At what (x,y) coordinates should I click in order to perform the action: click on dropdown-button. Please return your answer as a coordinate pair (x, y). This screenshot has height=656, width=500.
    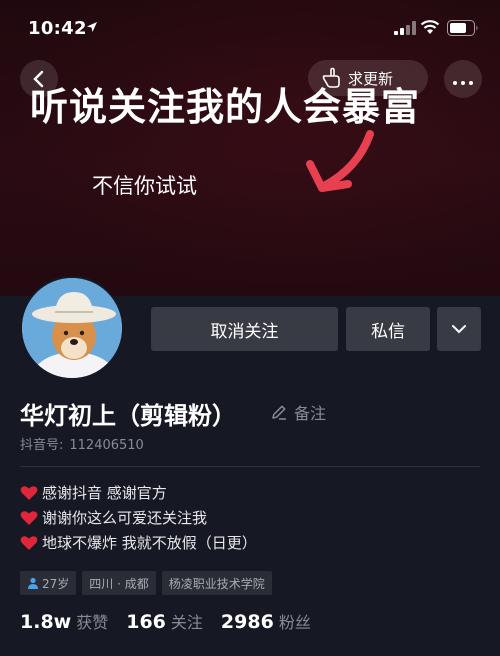
    Looking at the image, I should click on (459, 329).